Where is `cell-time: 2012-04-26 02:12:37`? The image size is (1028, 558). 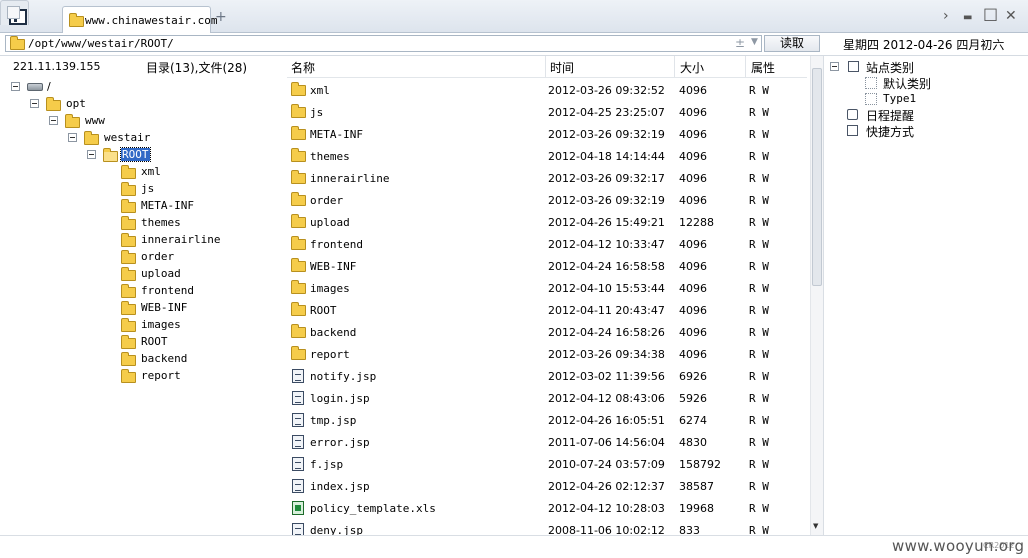
cell-time: 2012-04-26 02:12:37 is located at coordinates (606, 486).